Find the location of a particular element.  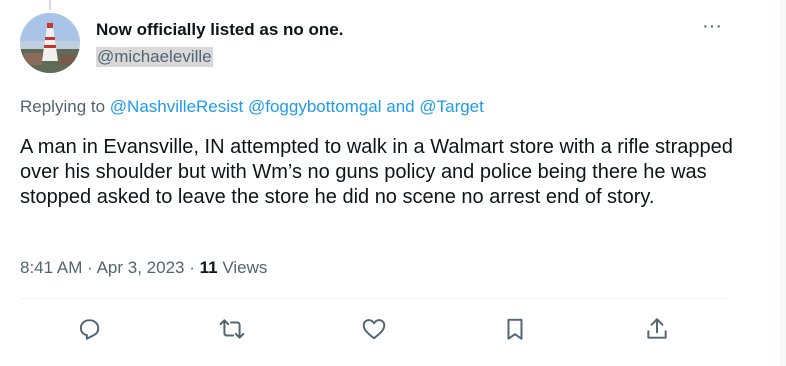

views-label: Views is located at coordinates (245, 267).